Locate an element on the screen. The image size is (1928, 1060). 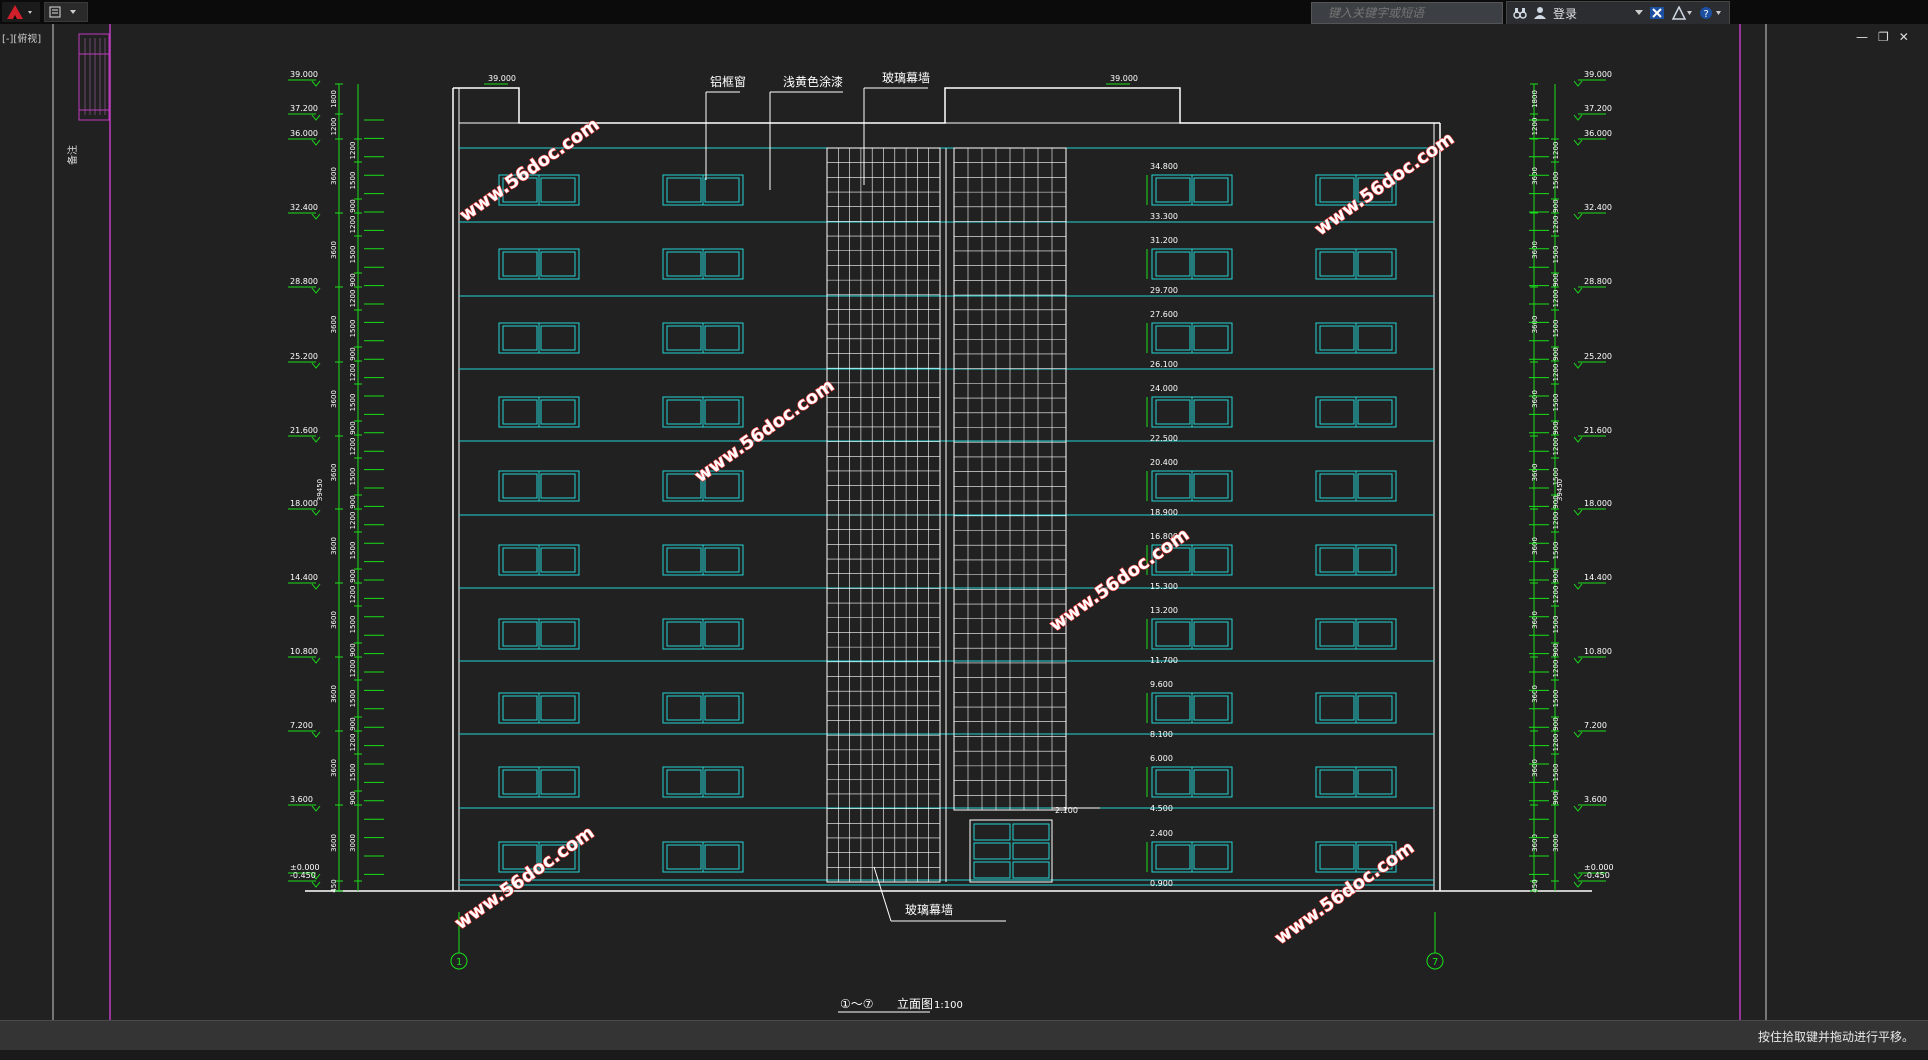
infocenter-toolbar: 登录 ? is located at coordinates (1618, 13).